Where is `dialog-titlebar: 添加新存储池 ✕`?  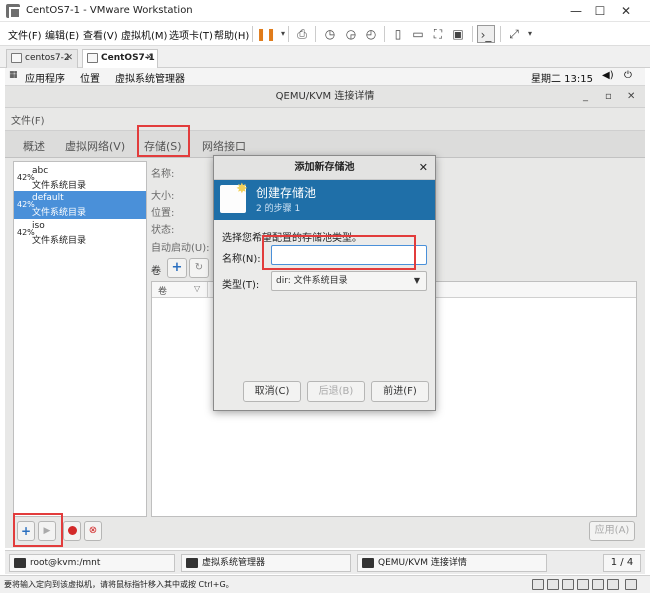
dialog-titlebar: 添加新存储池 ✕ is located at coordinates (324, 168).